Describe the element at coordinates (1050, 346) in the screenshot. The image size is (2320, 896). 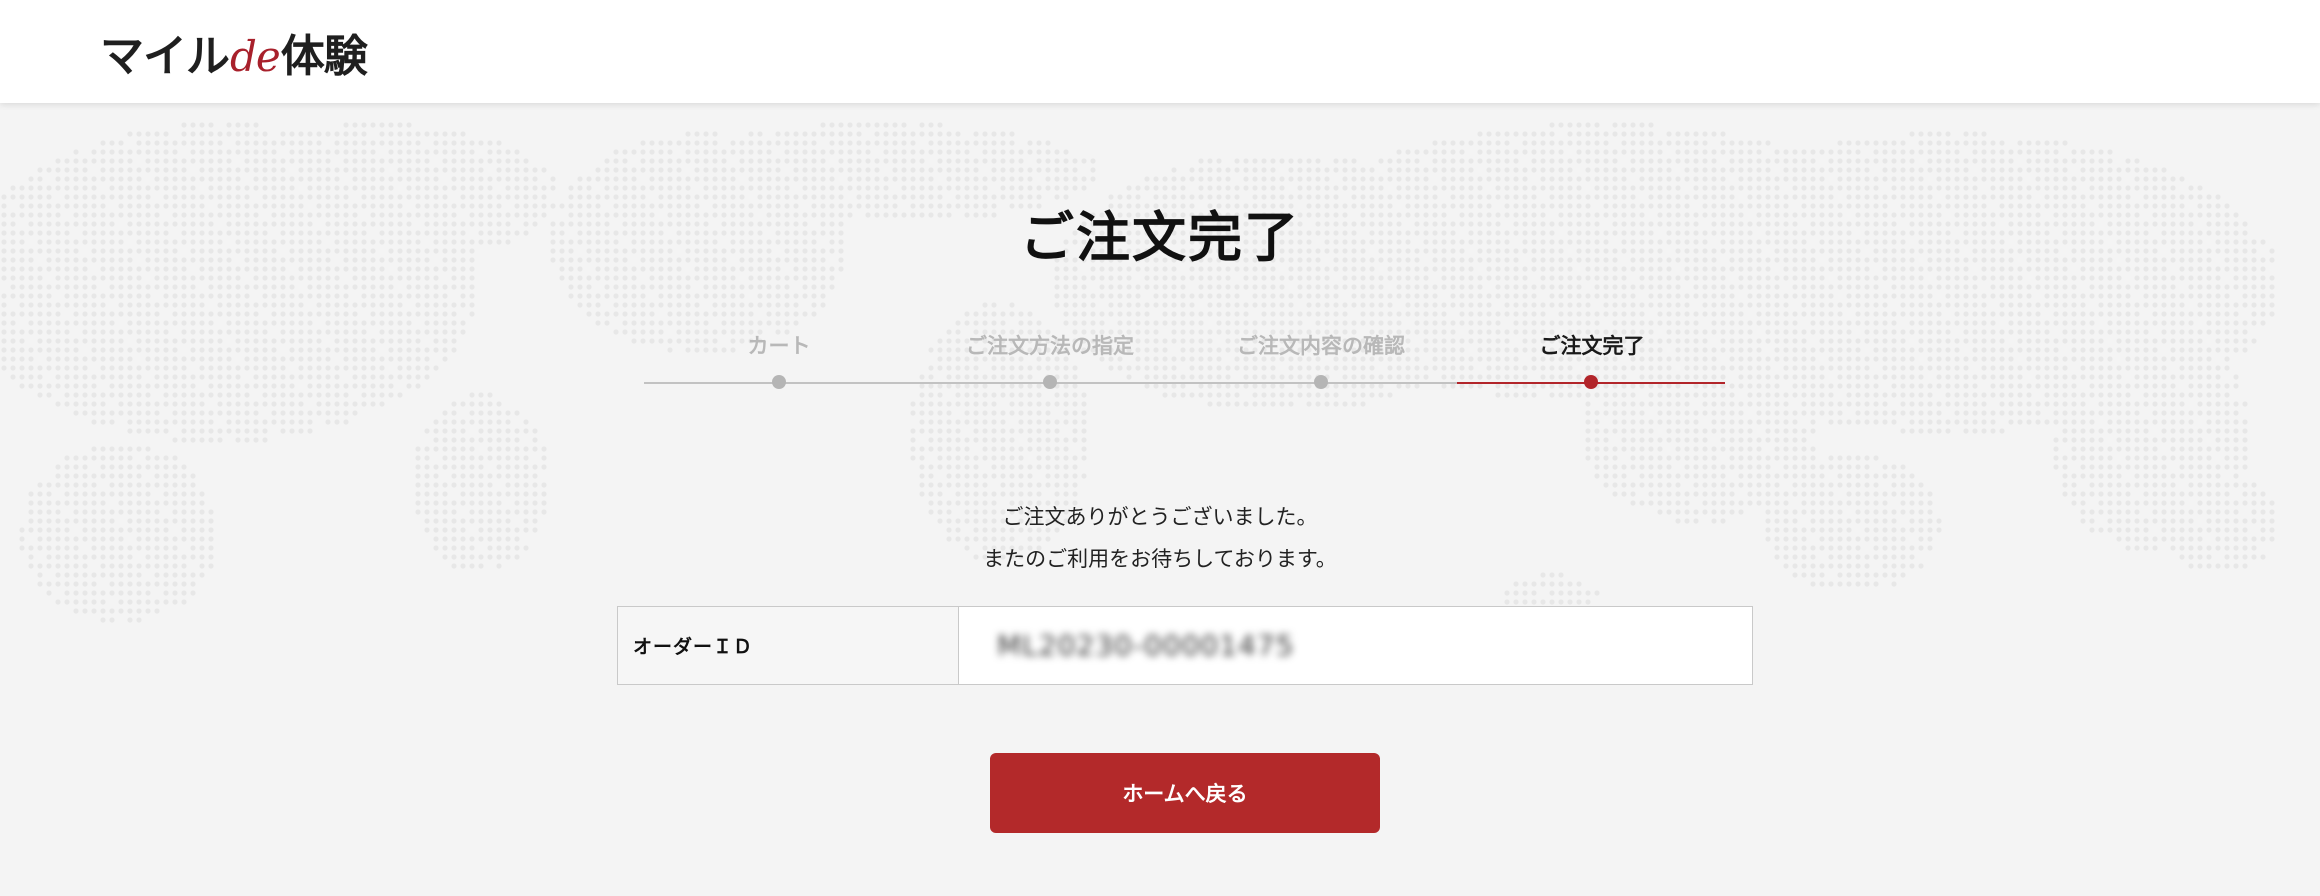
I see `step-label-order-method: ご注文方法の指定` at that location.